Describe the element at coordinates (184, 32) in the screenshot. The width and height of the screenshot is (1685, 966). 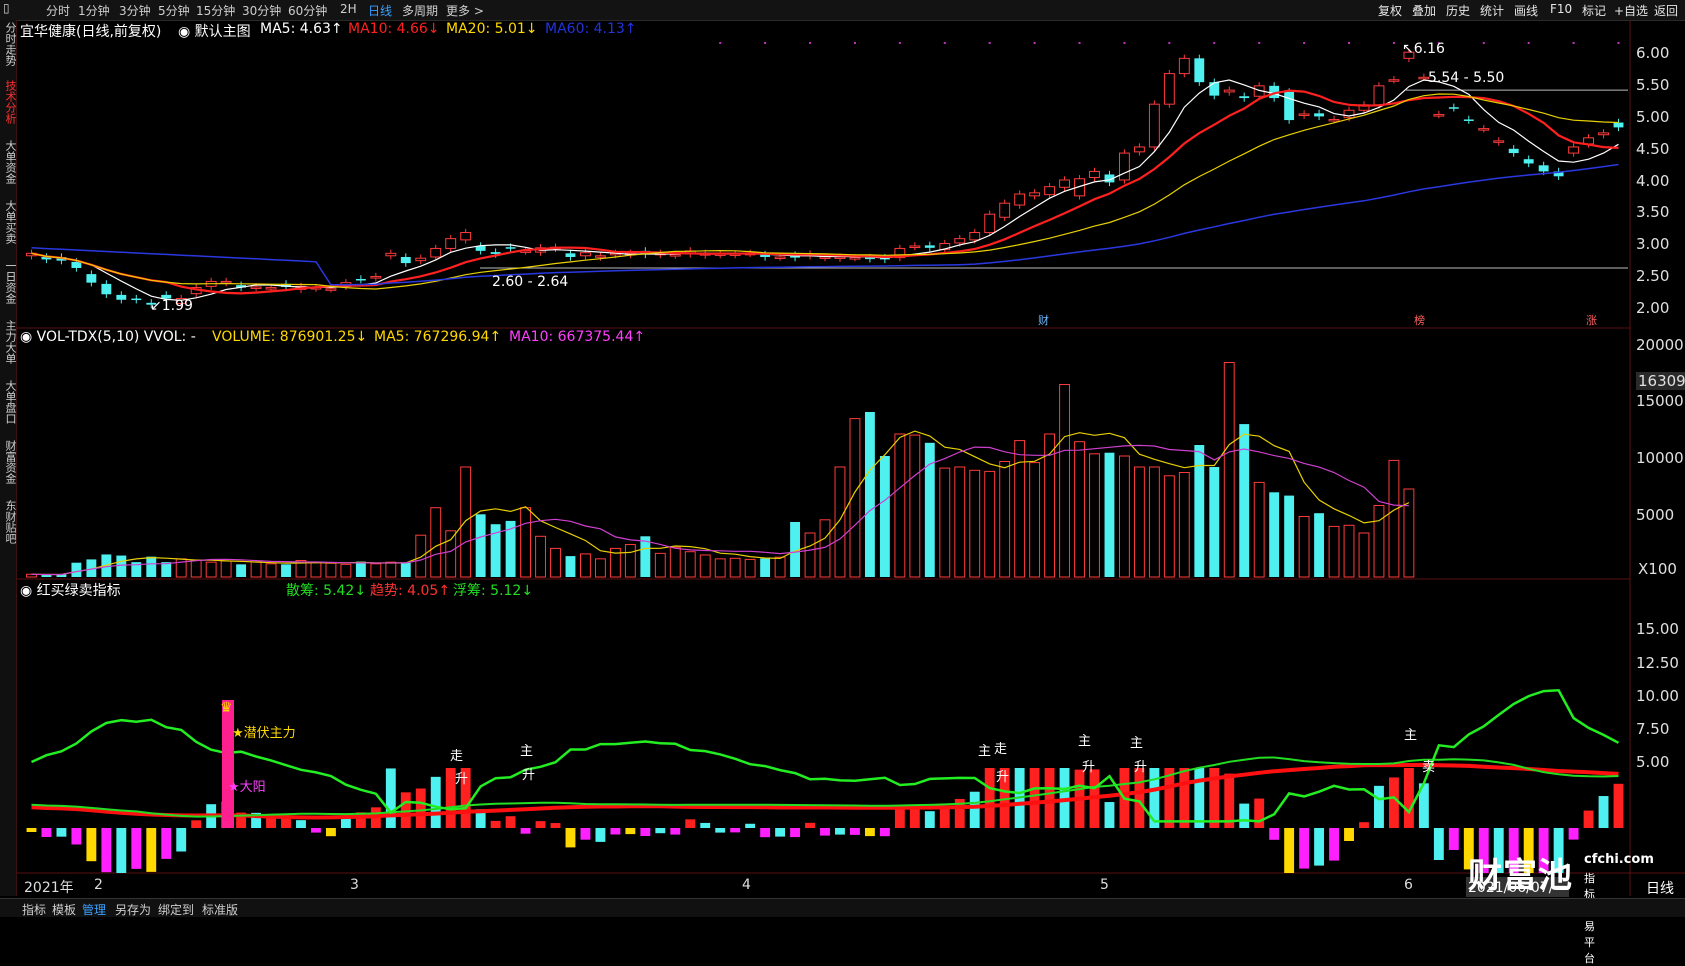
I see `dropdown-icon: ◉` at that location.